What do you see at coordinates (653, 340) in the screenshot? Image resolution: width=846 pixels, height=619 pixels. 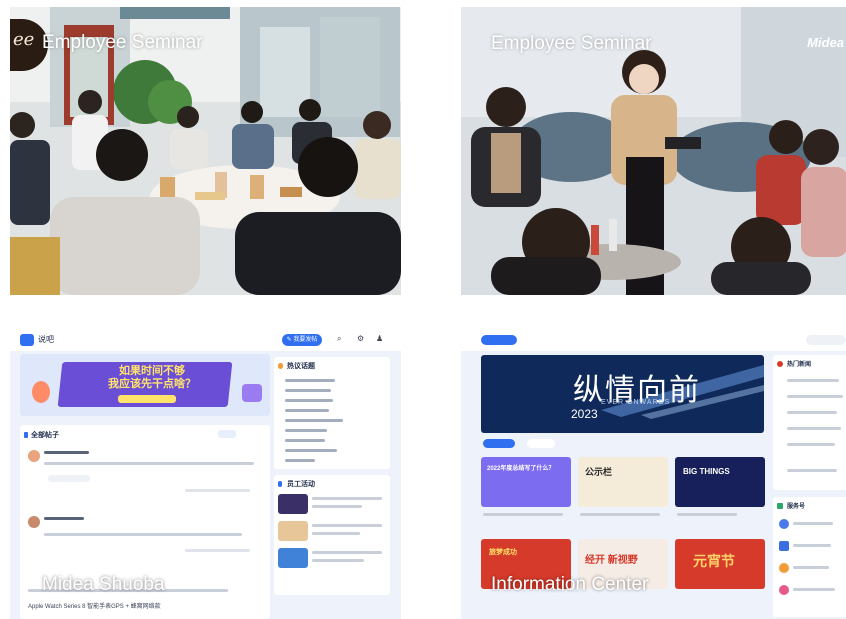 I see `info-header` at bounding box center [653, 340].